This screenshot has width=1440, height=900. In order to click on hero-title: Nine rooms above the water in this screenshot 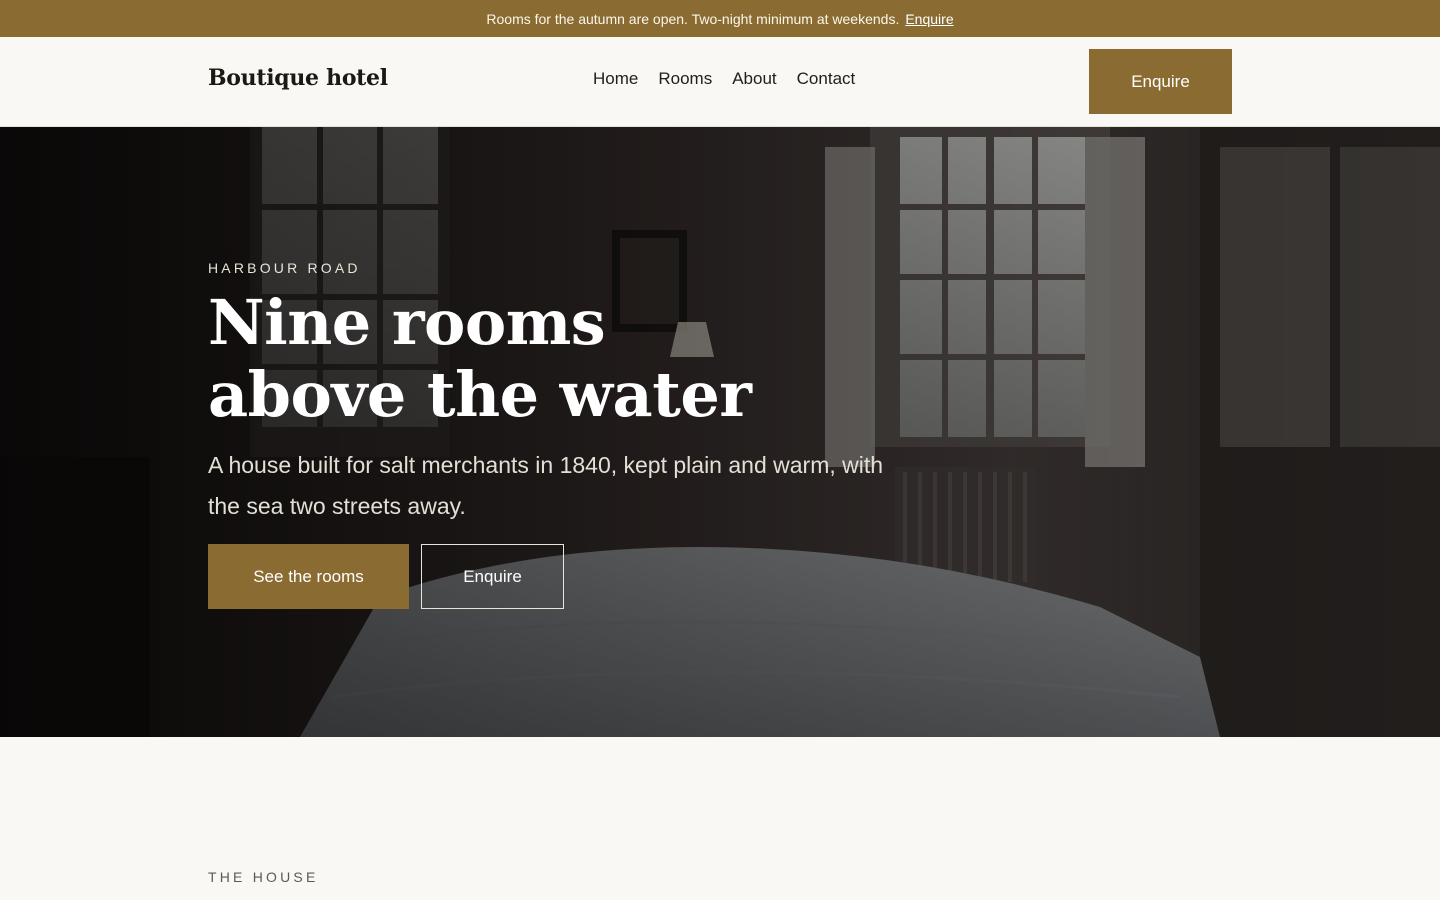, I will do `click(588, 359)`.